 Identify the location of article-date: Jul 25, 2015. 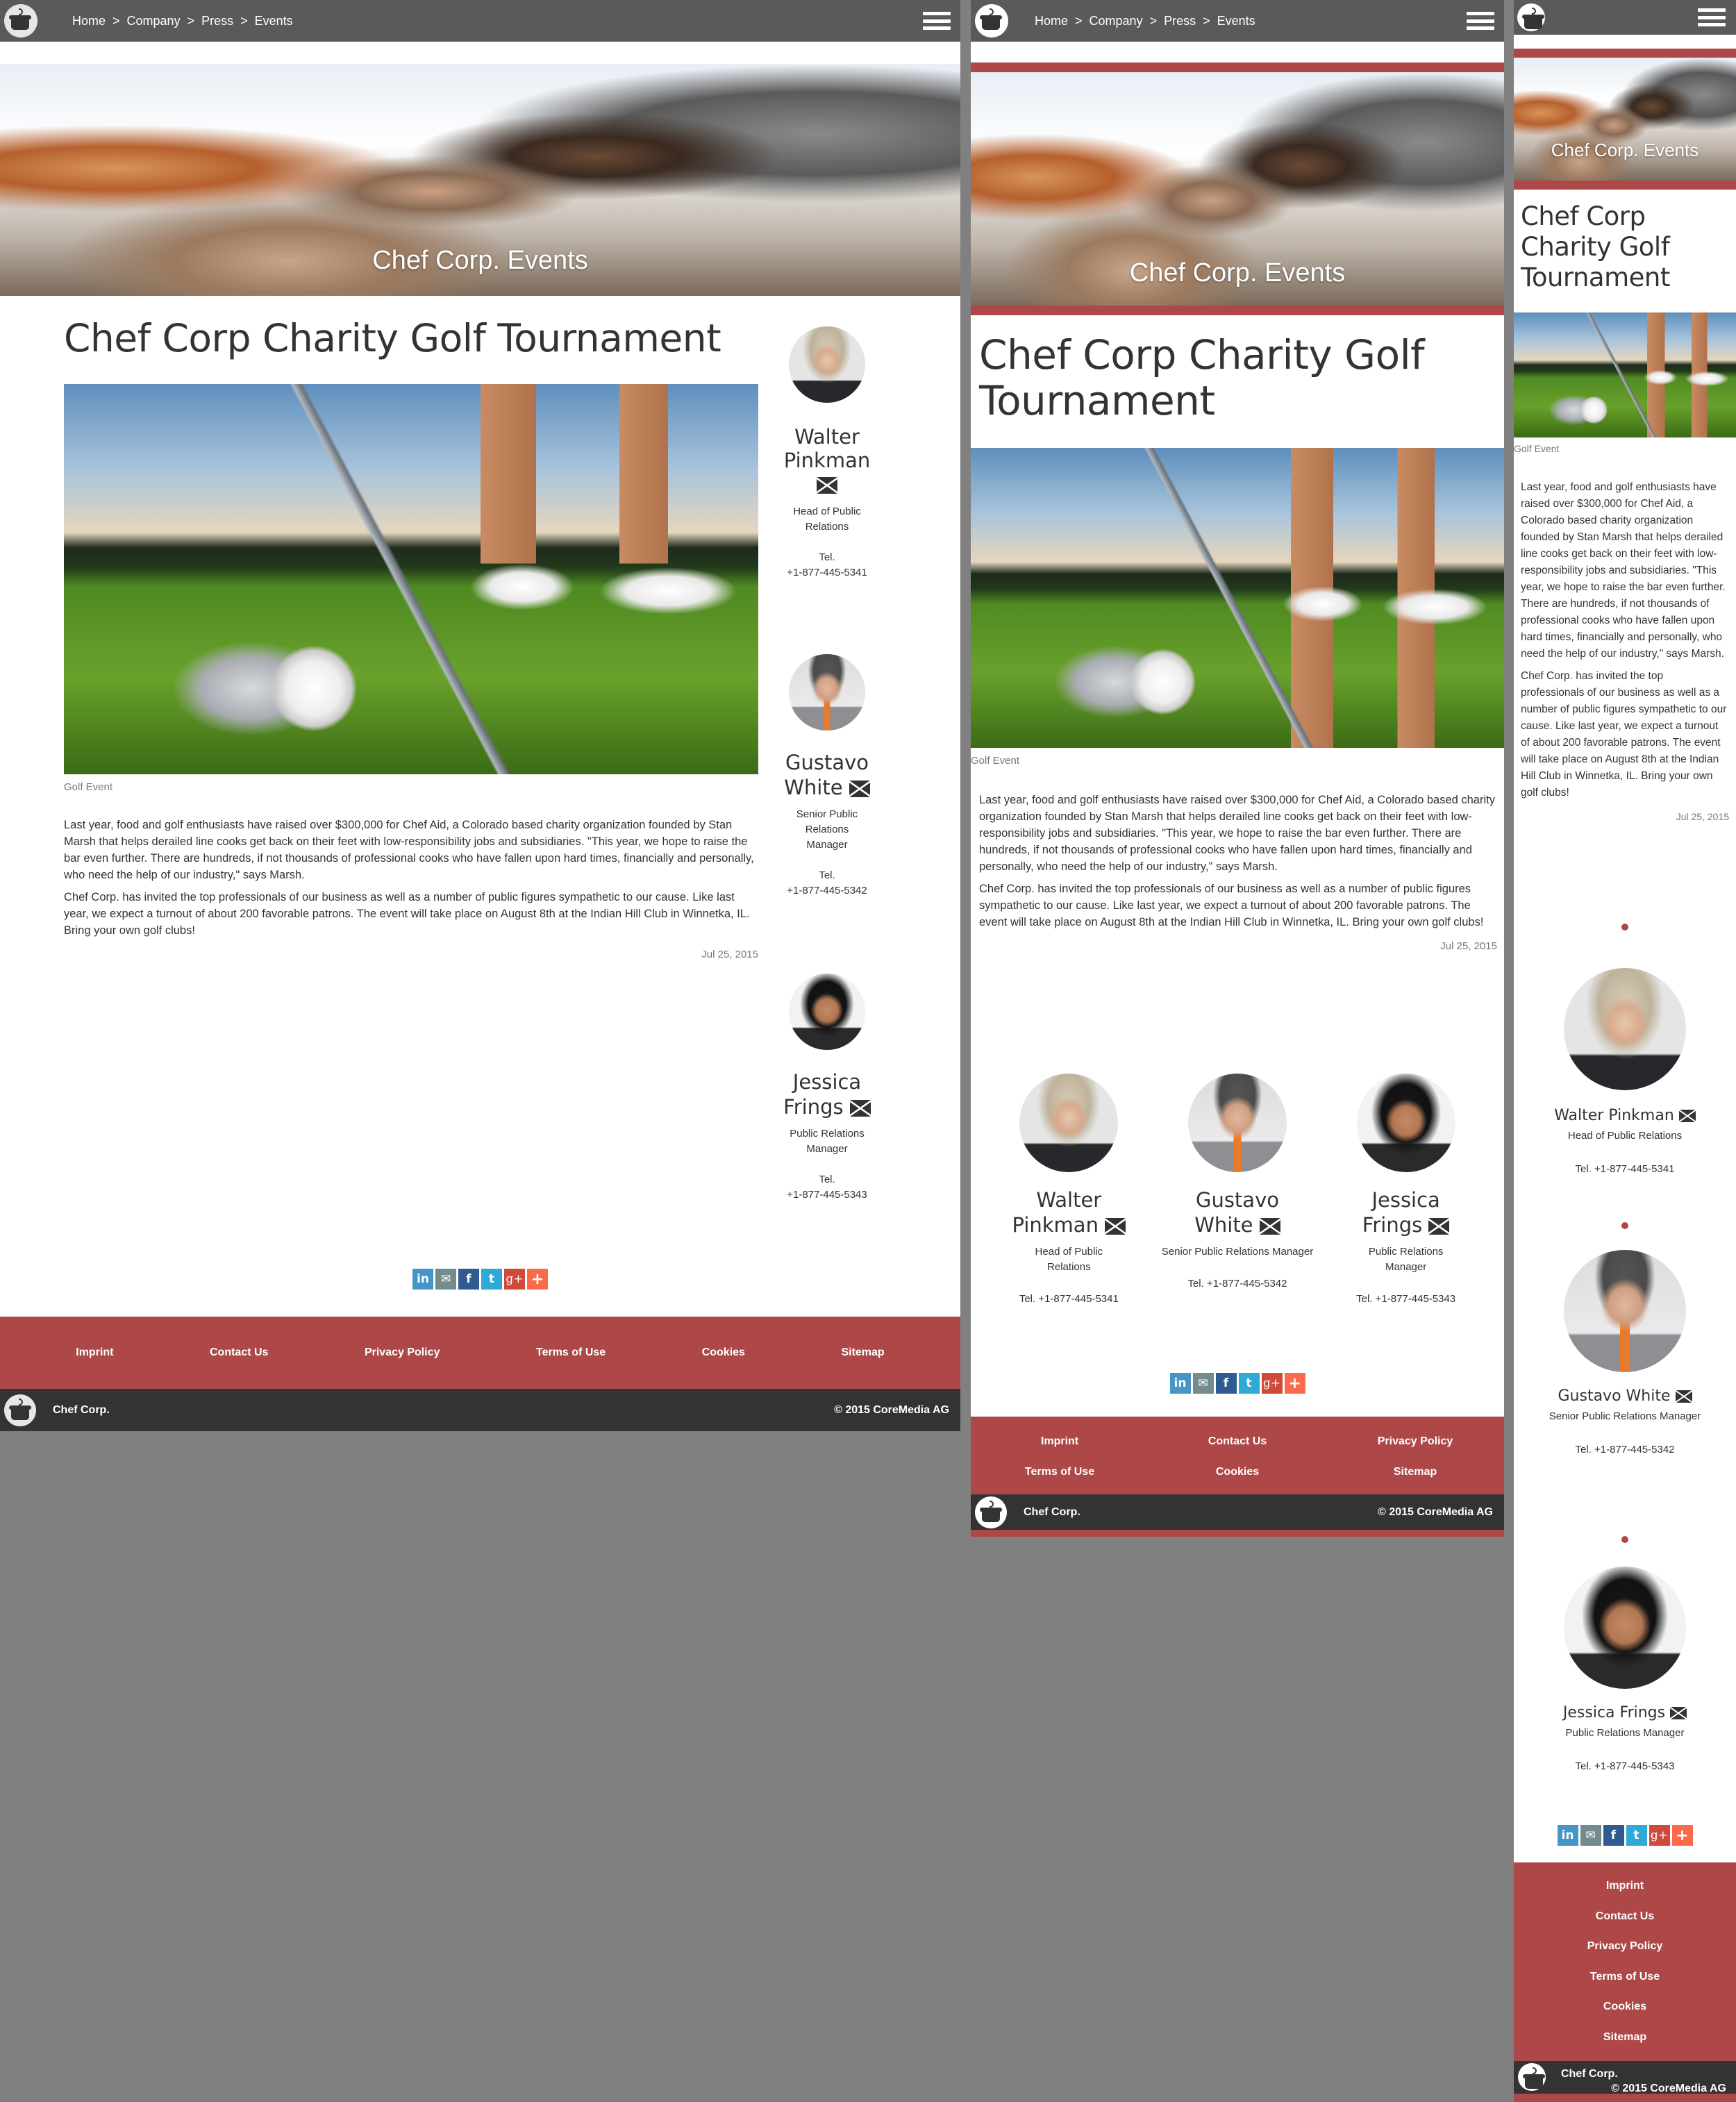
(1702, 816).